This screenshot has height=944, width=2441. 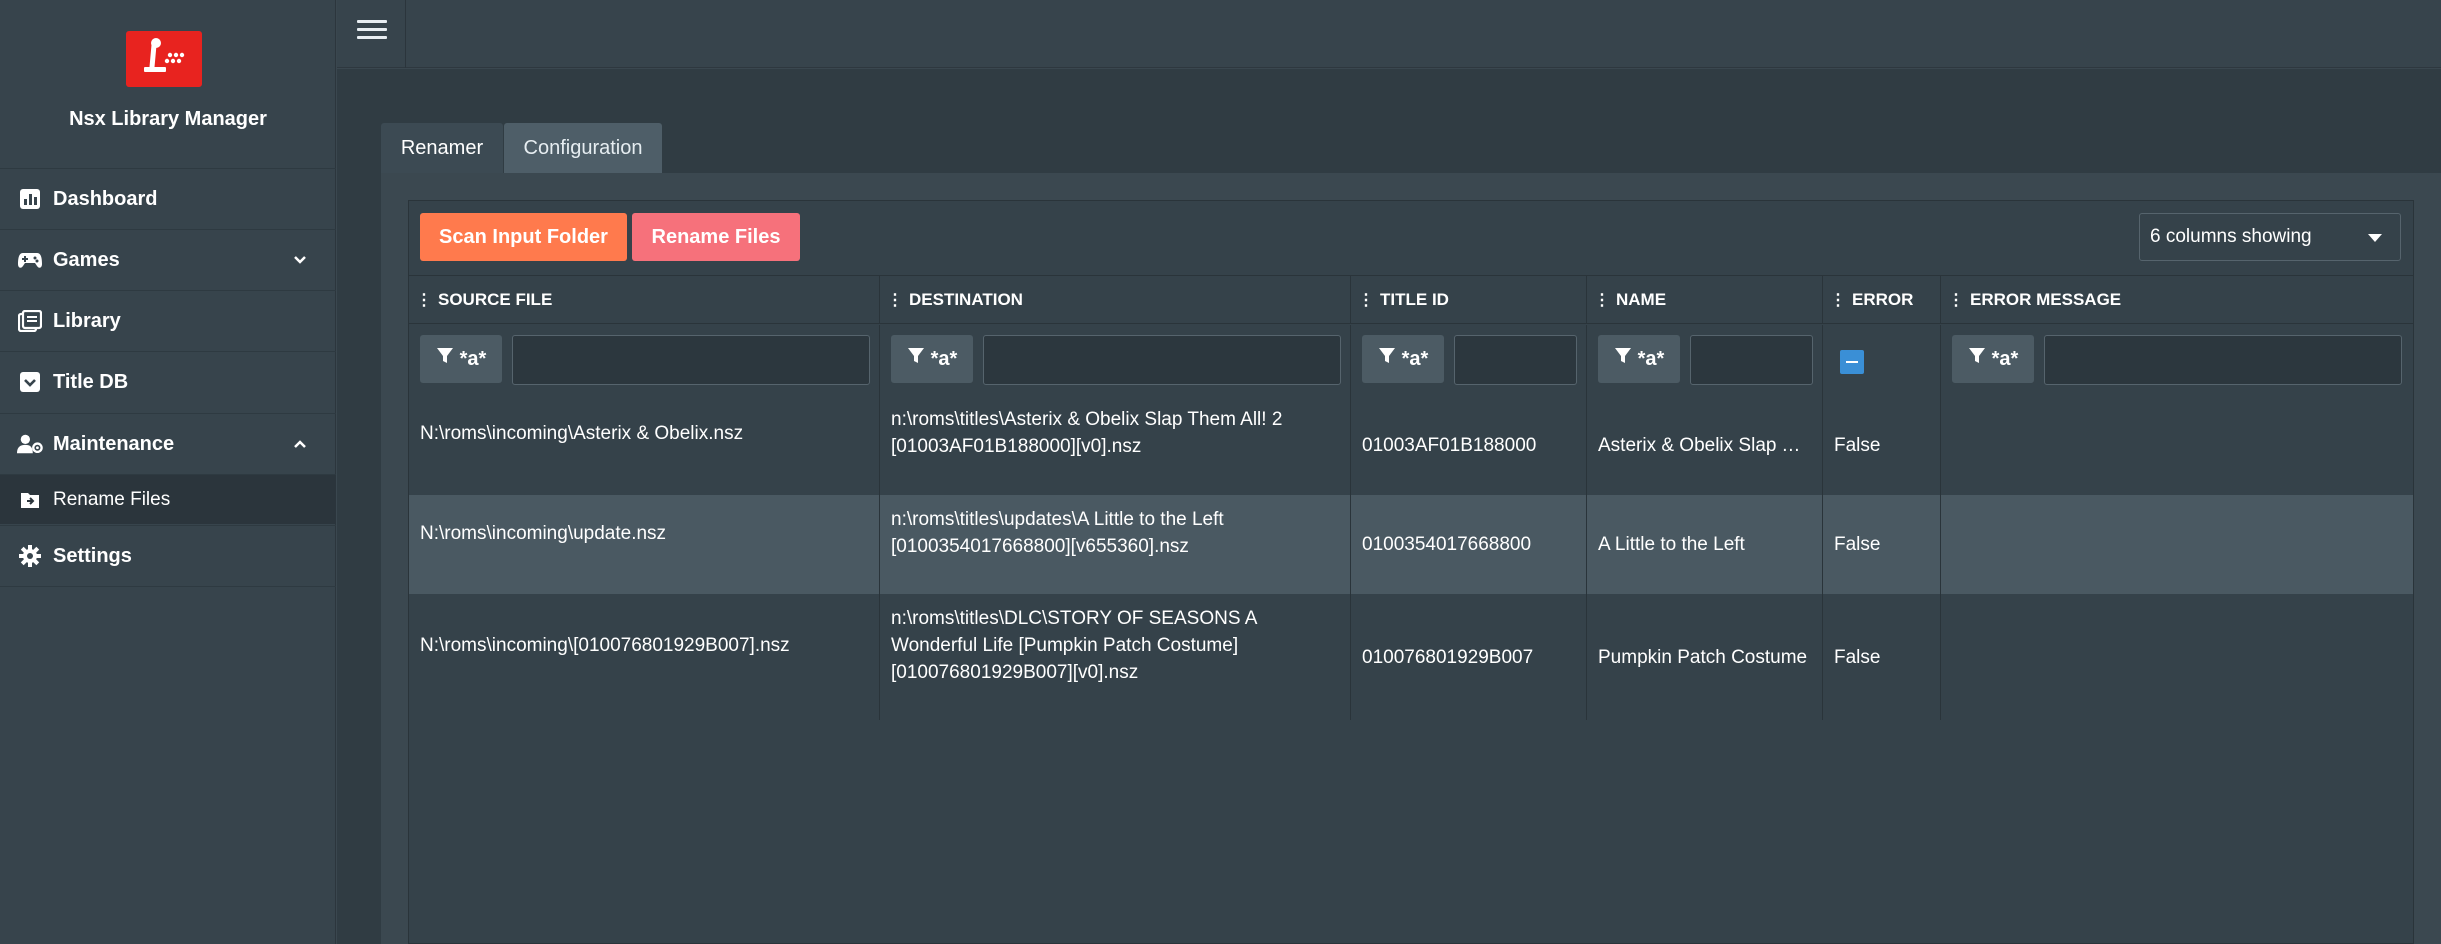 What do you see at coordinates (30, 260) in the screenshot?
I see `gamepad-icon` at bounding box center [30, 260].